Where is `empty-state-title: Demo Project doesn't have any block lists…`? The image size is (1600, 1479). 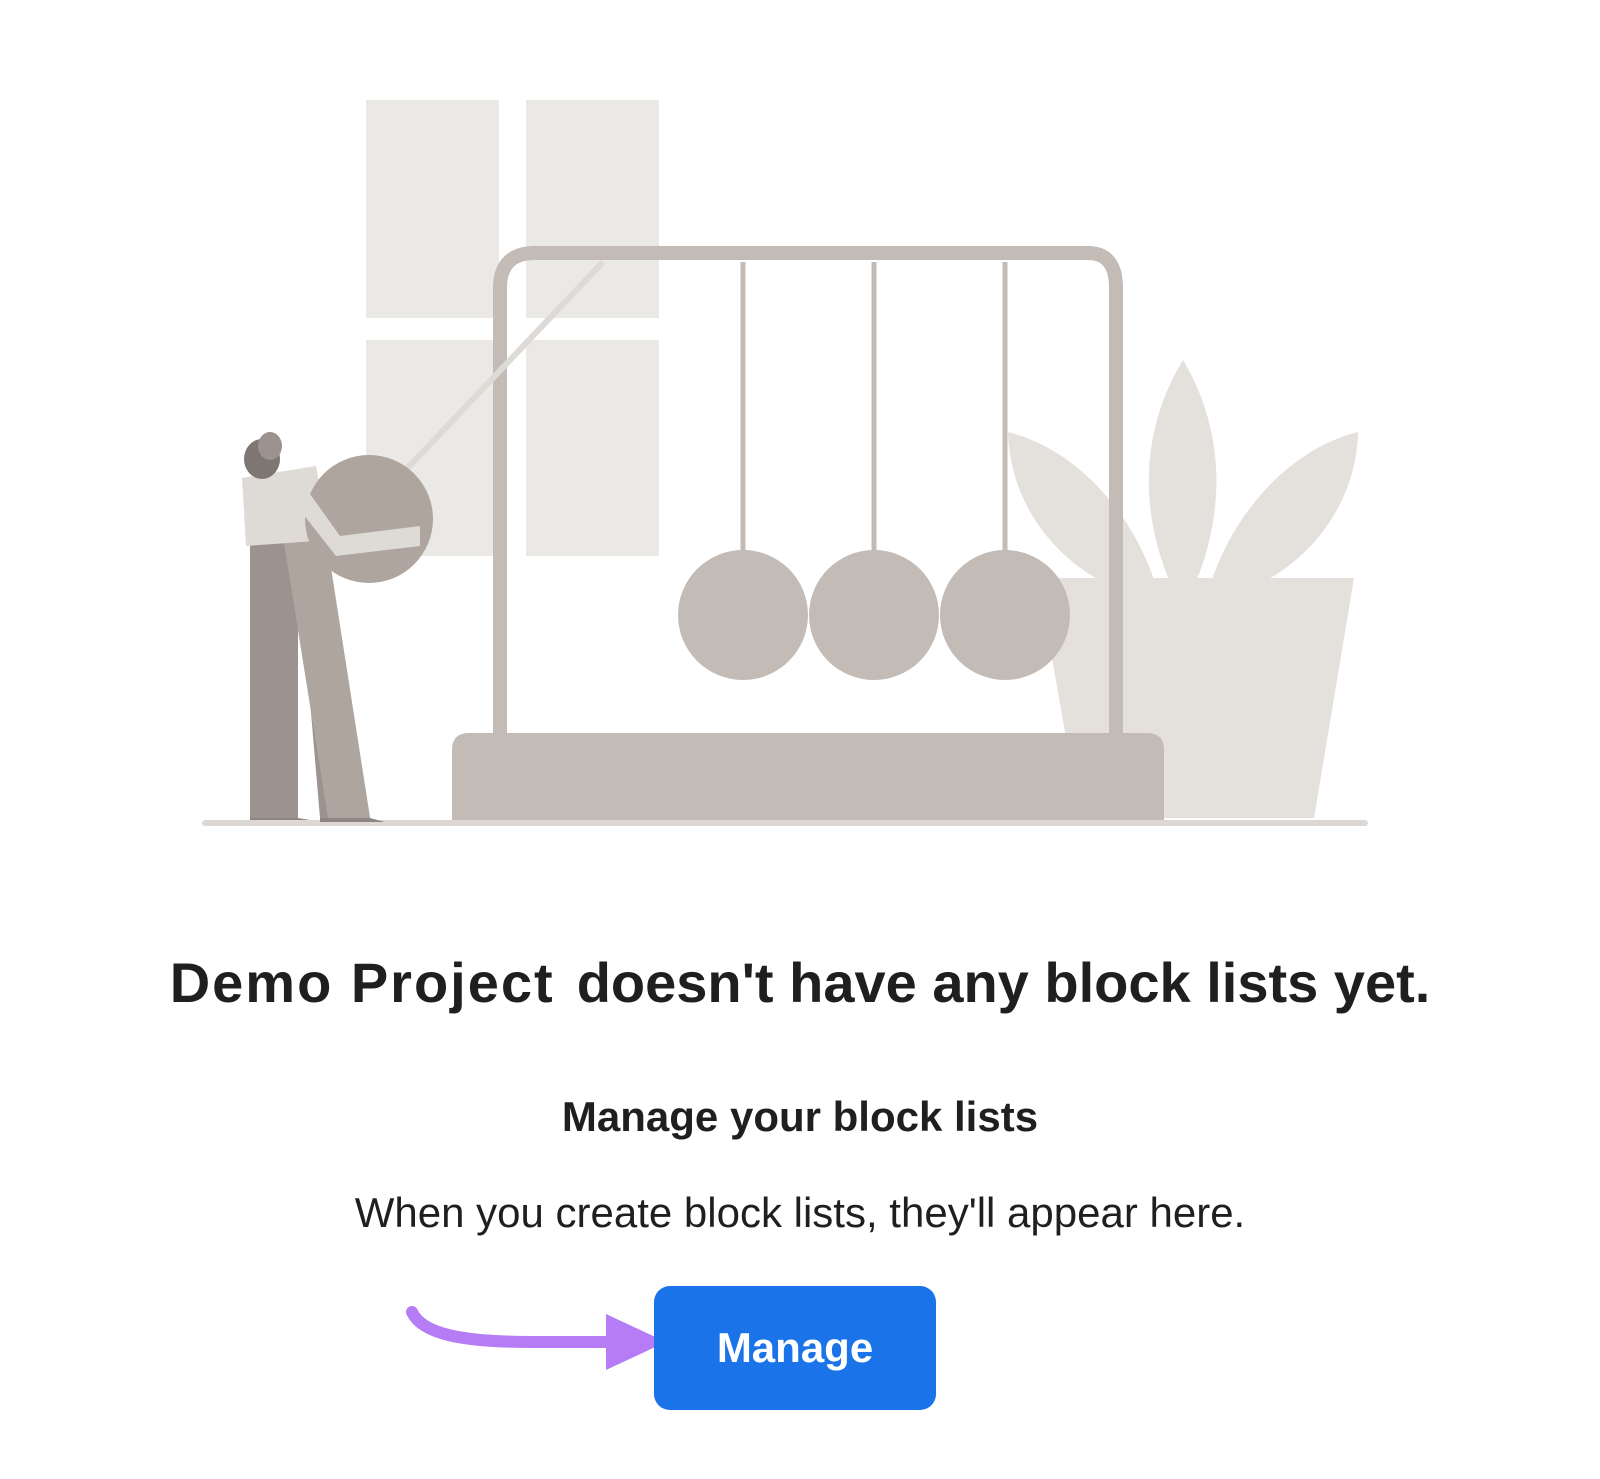
empty-state-title: Demo Project doesn't have any block lists… is located at coordinates (800, 983).